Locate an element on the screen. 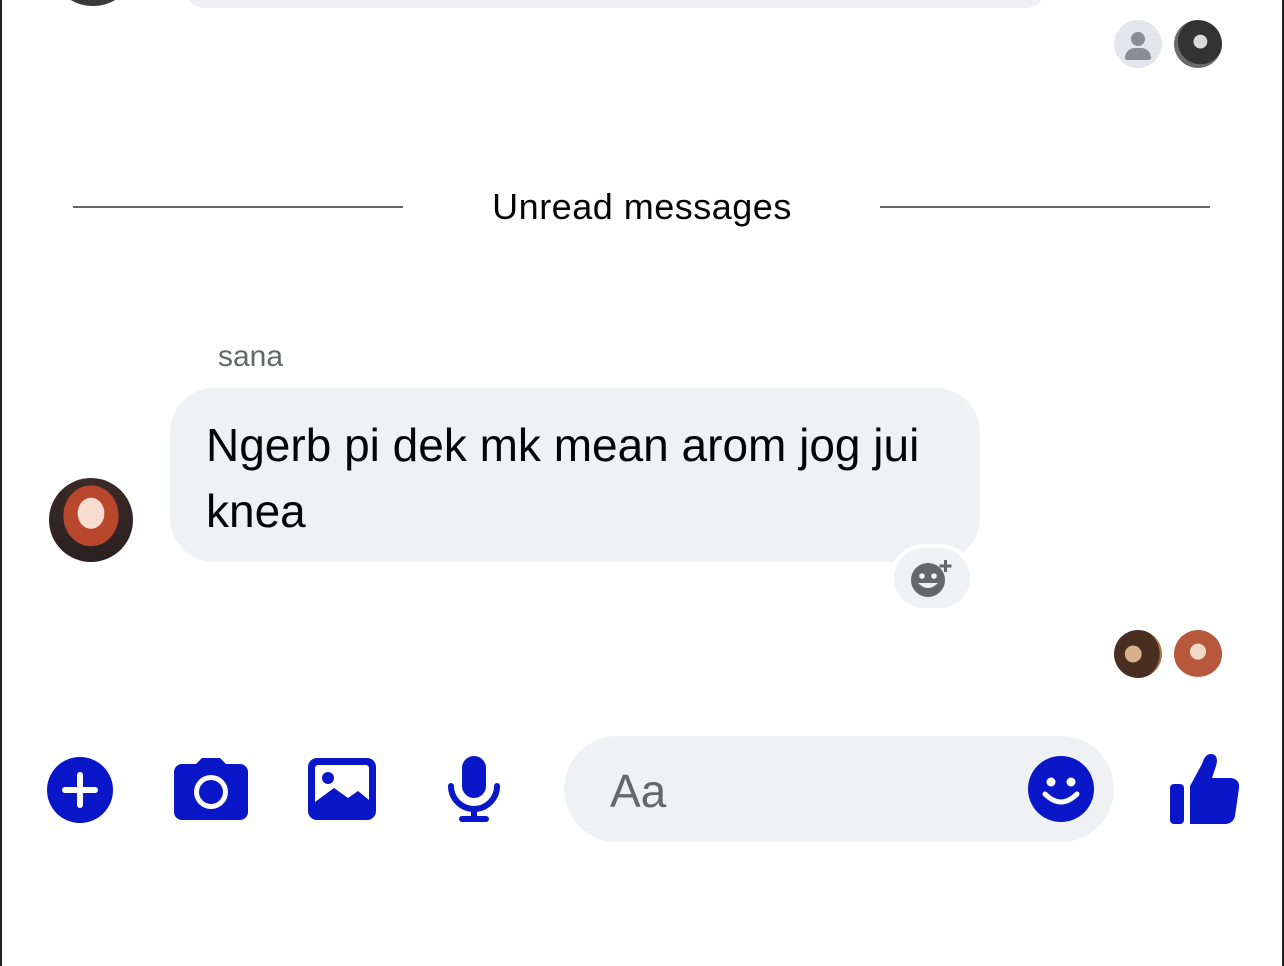 The height and width of the screenshot is (966, 1284). message-bubble: Ngerb pi dek mk mean arom jog jui knea is located at coordinates (575, 475).